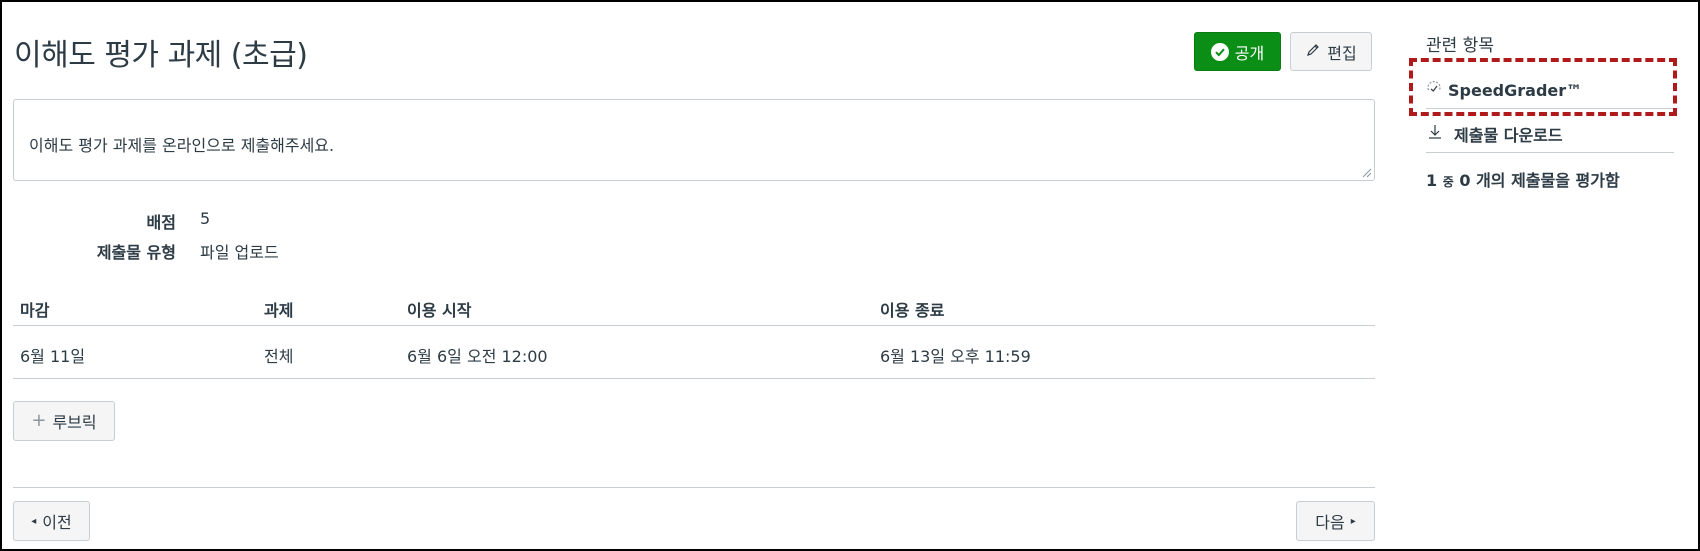  I want to click on cell-available-until: 6월 13일 오후 11:59, so click(955, 356).